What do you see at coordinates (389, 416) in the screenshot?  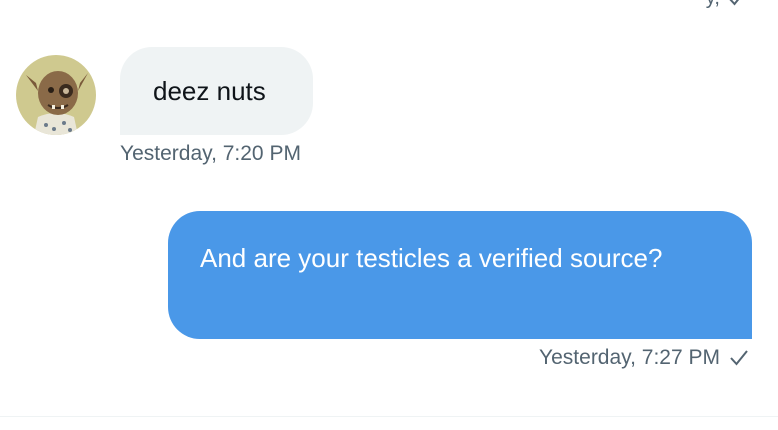 I see `composer-divider` at bounding box center [389, 416].